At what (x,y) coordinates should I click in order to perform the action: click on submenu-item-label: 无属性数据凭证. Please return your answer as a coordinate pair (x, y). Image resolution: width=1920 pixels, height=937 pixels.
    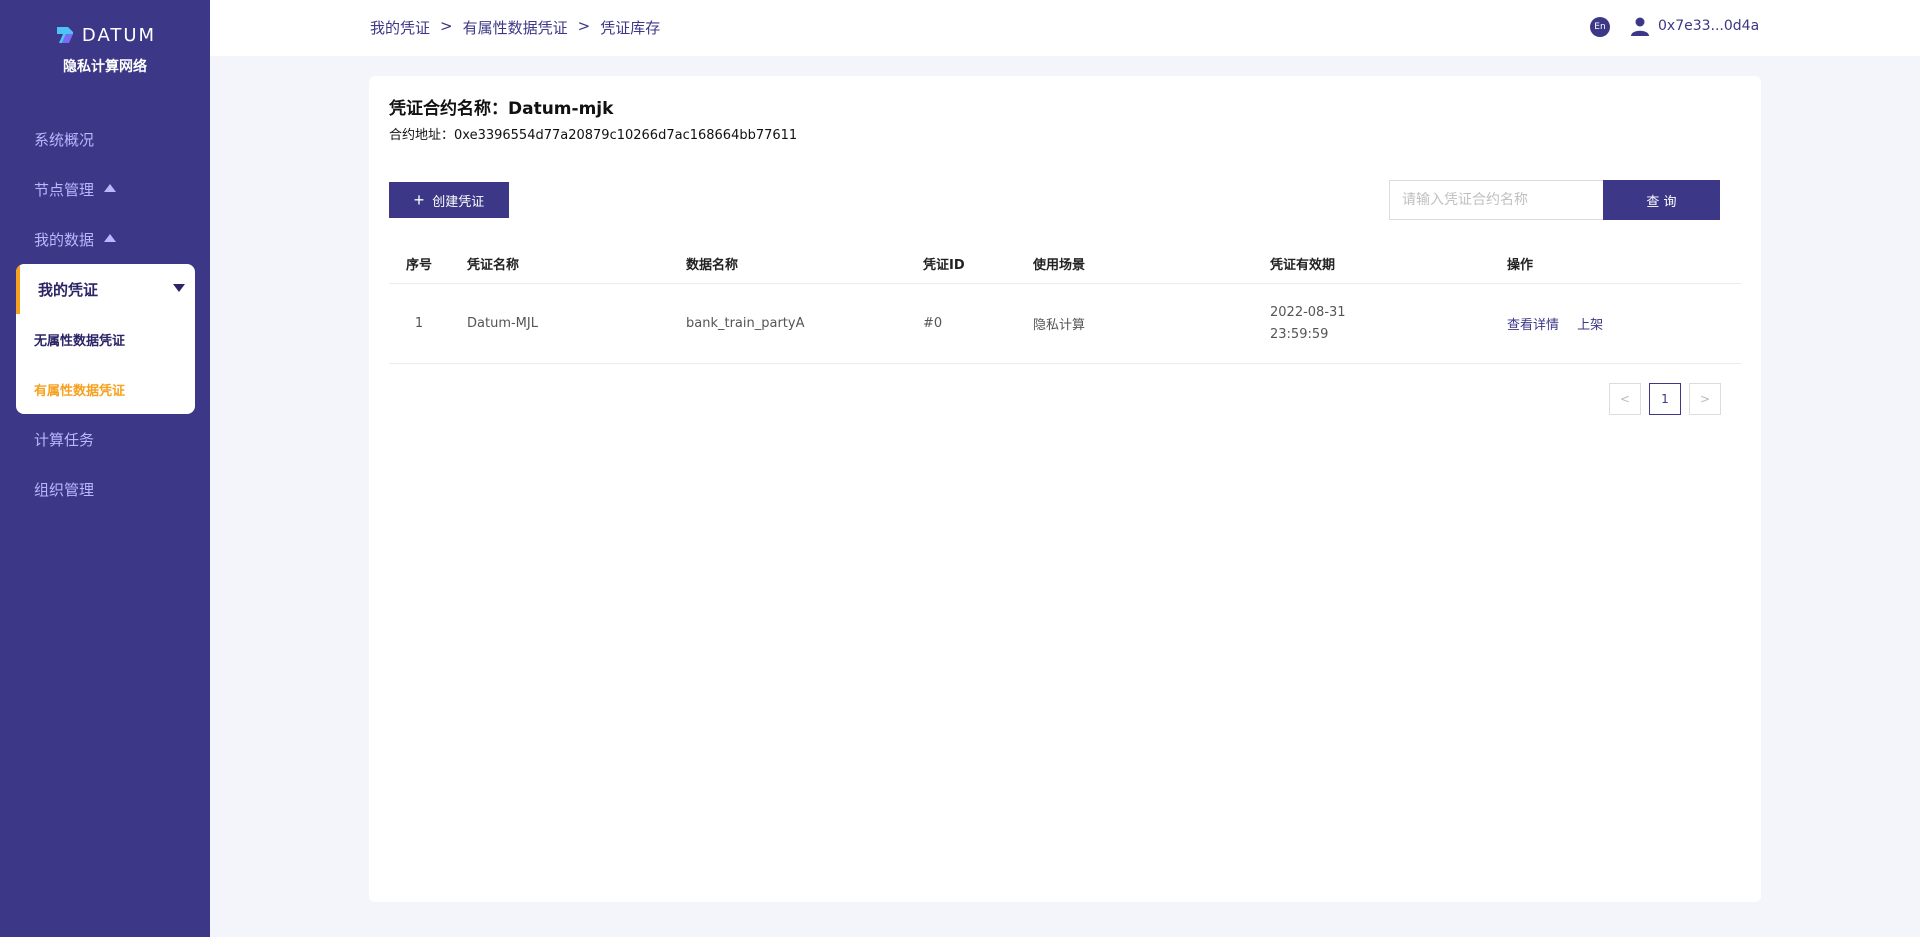
    Looking at the image, I should click on (80, 341).